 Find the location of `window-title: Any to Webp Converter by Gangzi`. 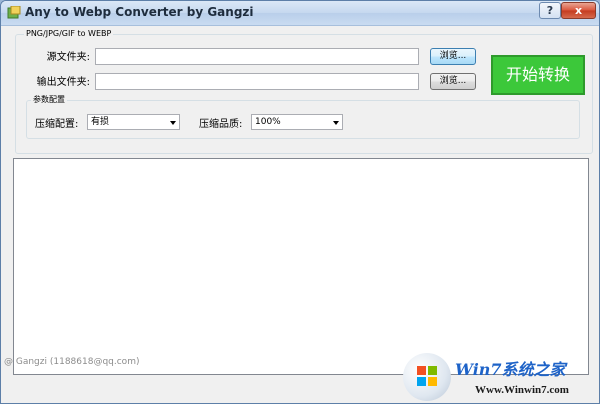

window-title: Any to Webp Converter by Gangzi is located at coordinates (139, 12).